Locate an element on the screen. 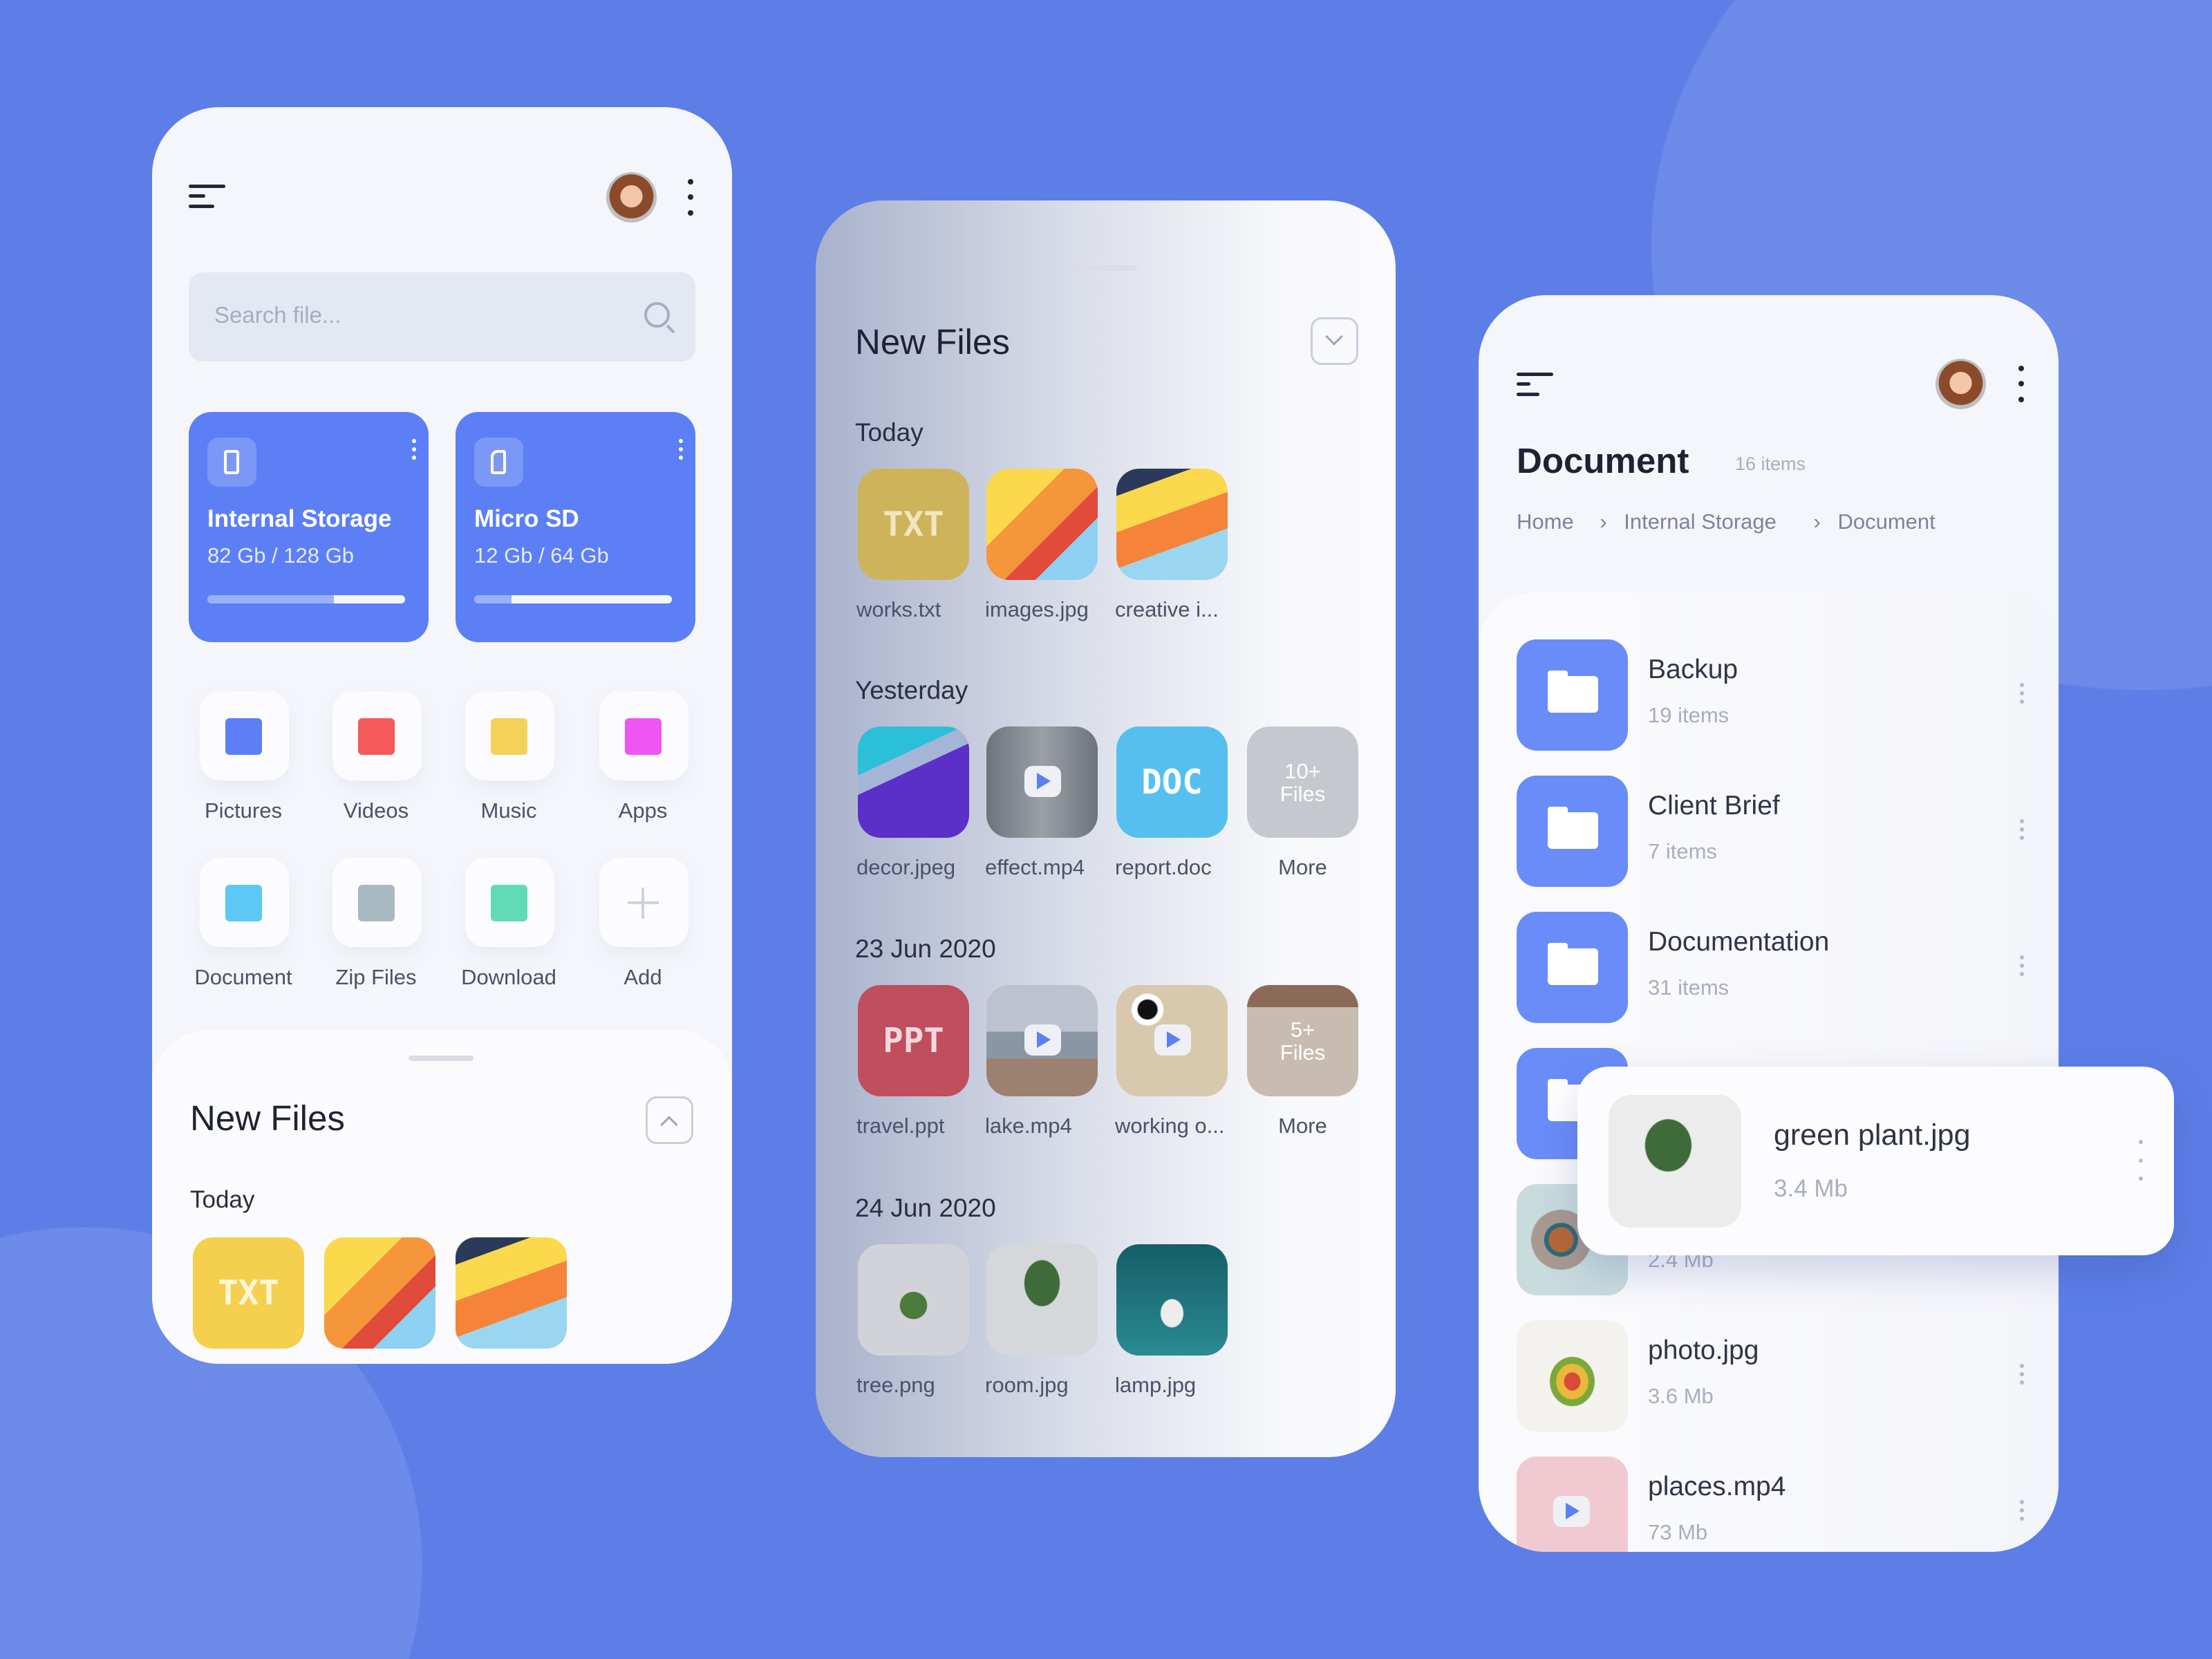  category-music is located at coordinates (509, 735).